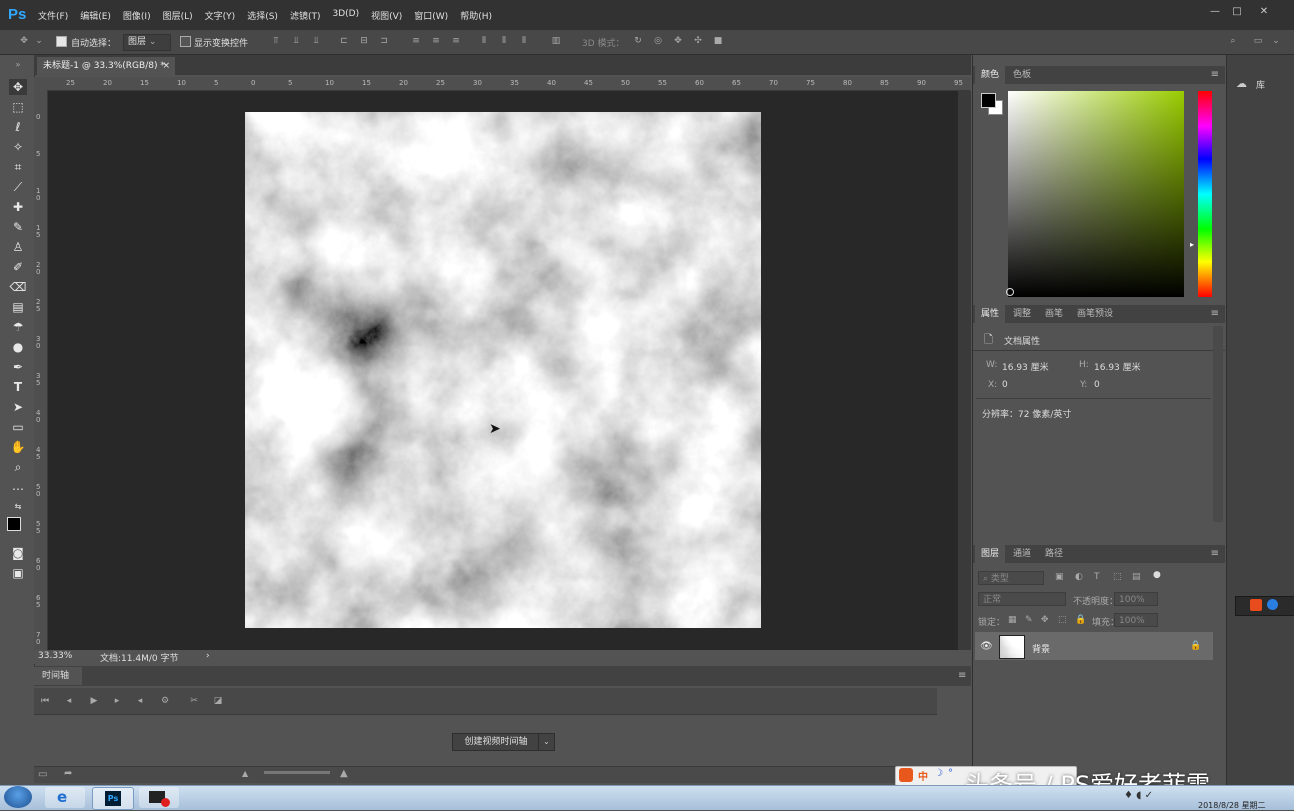 The width and height of the screenshot is (1294, 811). I want to click on move-tool-preset-icon: ✥, so click(24, 41).